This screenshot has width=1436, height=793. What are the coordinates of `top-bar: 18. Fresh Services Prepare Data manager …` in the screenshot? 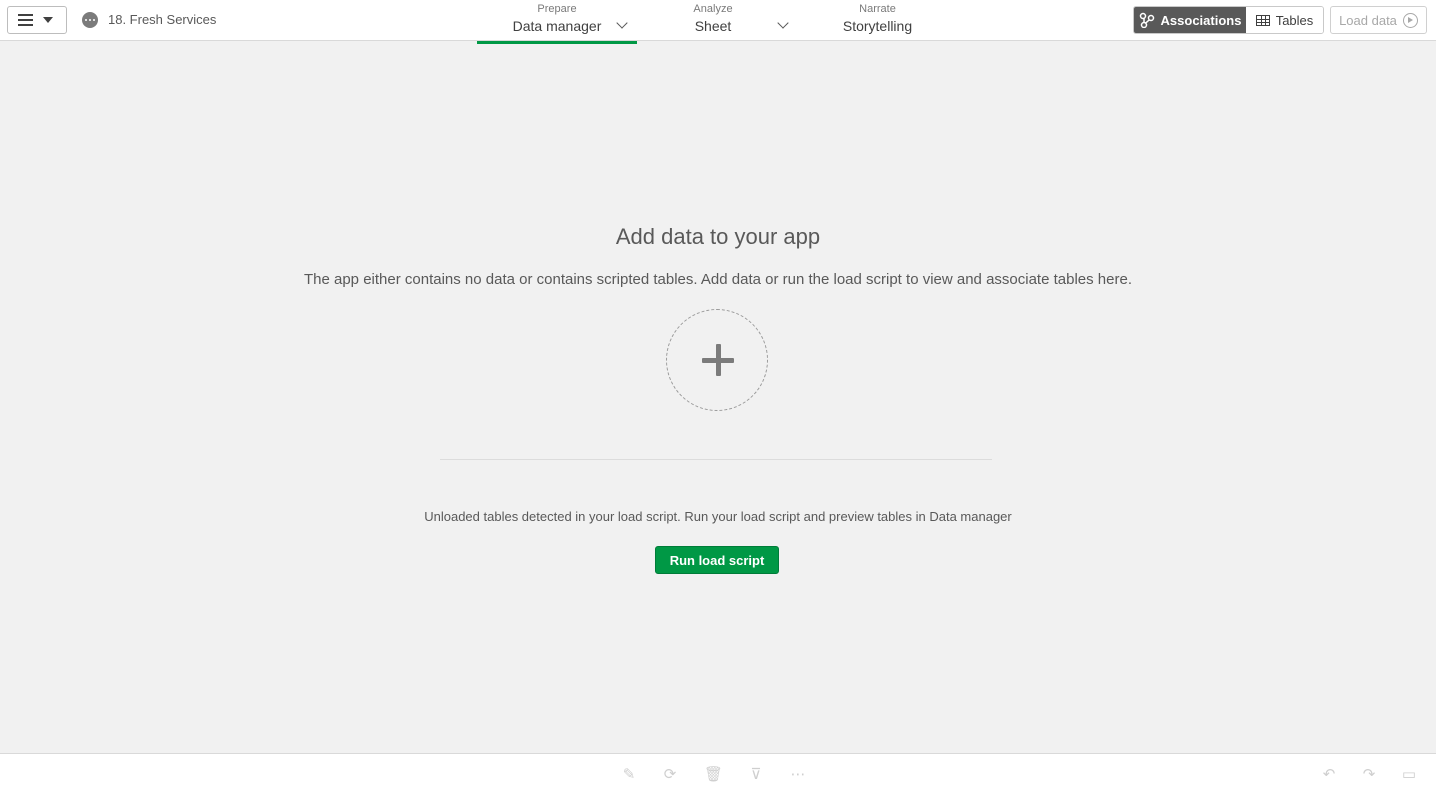 It's located at (718, 22).